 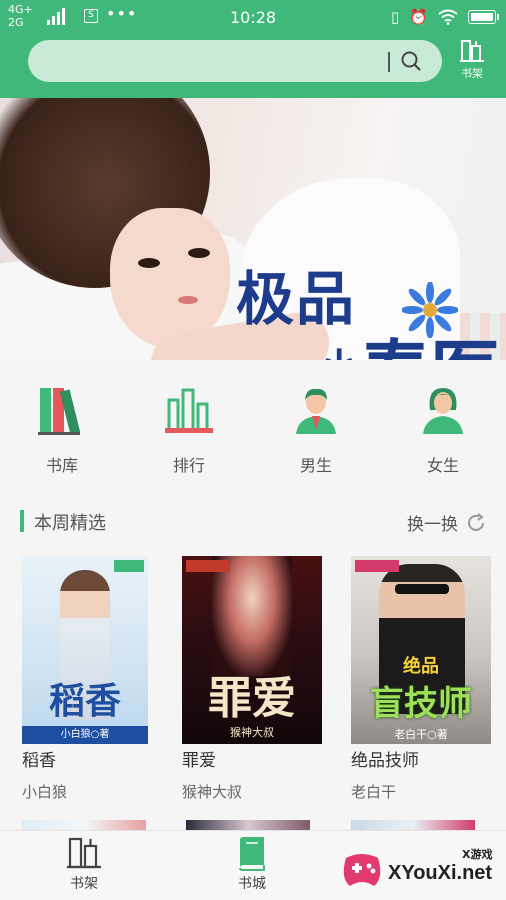 I want to click on book-title: 绝品技师, so click(x=385, y=761).